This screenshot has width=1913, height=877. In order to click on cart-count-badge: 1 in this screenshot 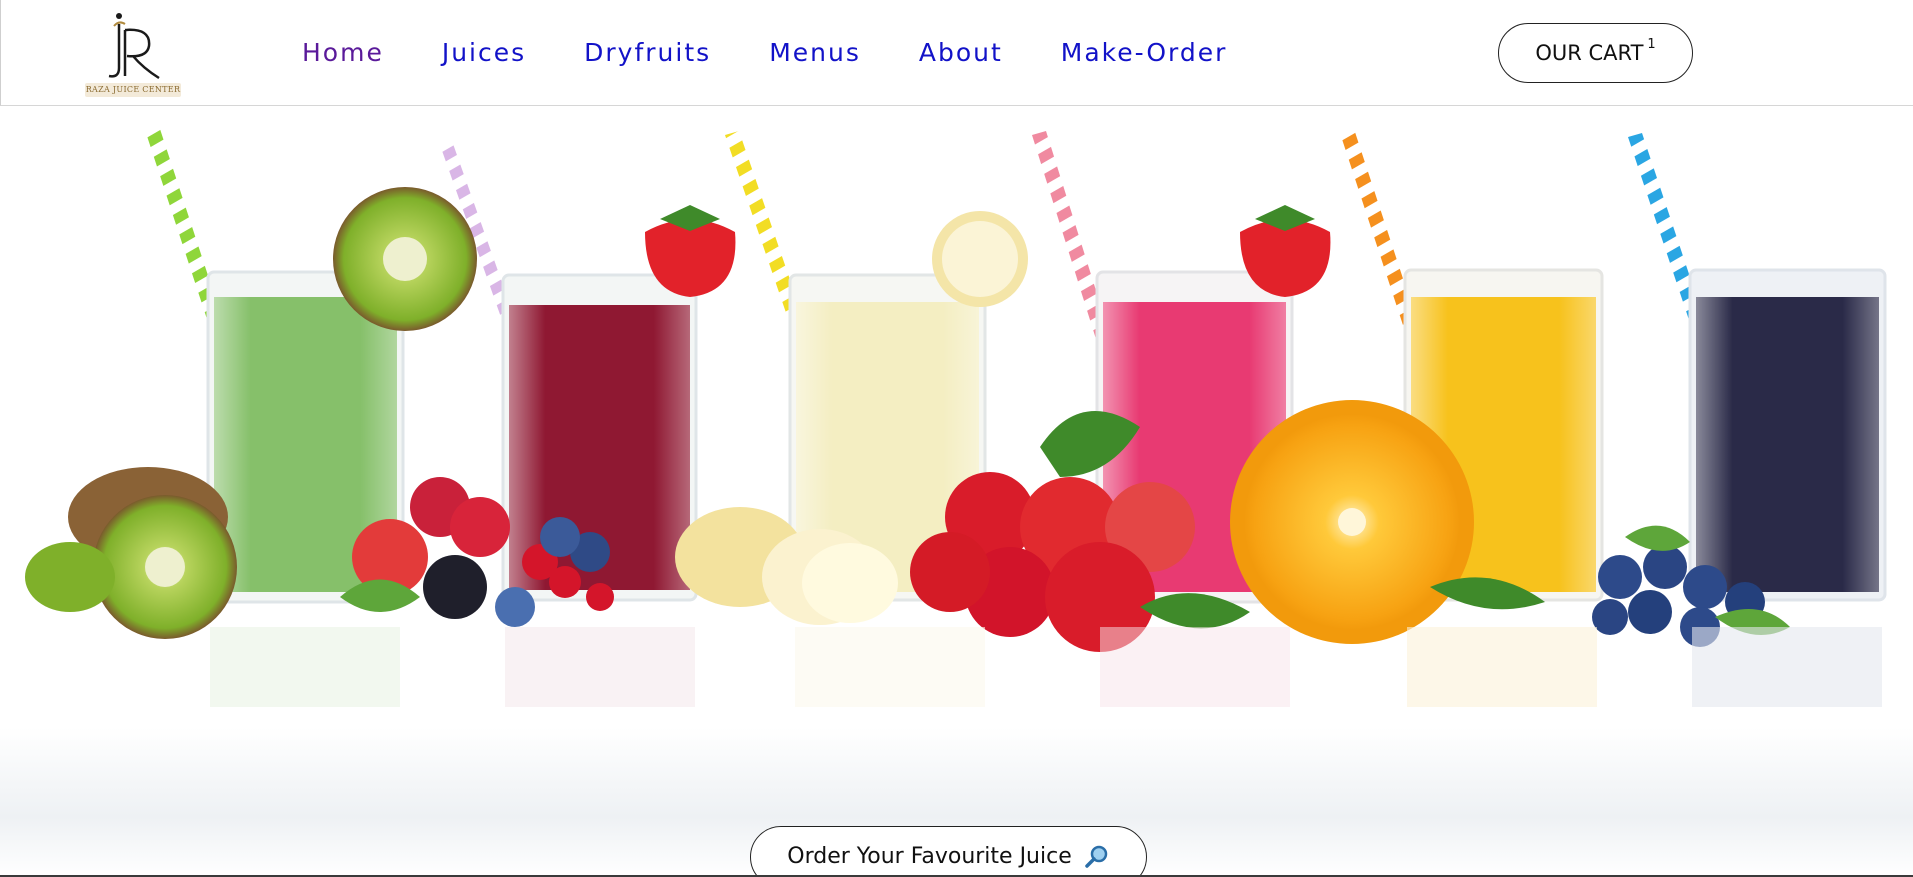, I will do `click(1651, 44)`.